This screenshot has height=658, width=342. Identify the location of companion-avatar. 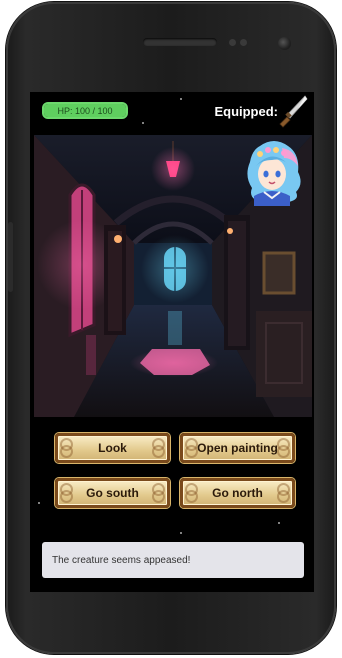
(274, 173).